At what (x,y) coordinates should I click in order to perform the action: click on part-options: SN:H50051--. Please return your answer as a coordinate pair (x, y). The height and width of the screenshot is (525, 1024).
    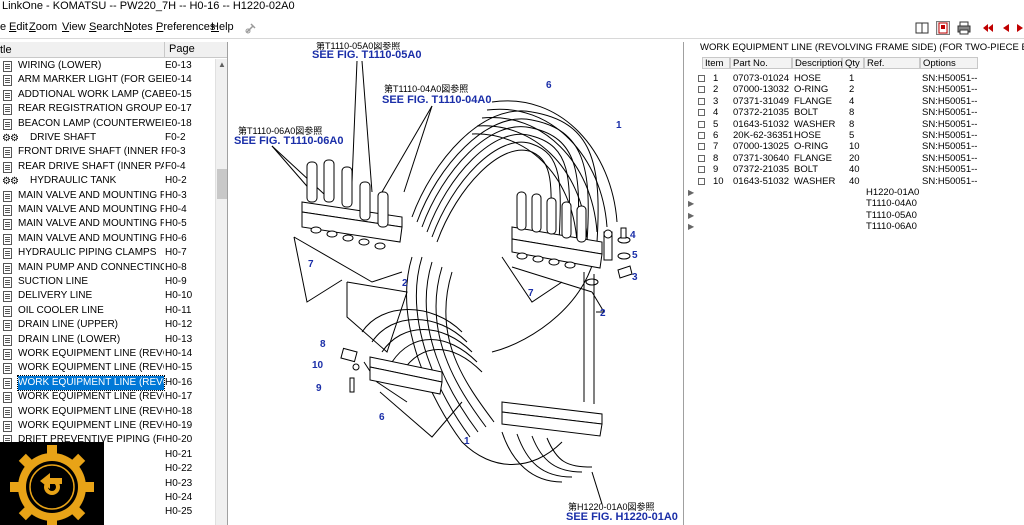
    Looking at the image, I should click on (950, 135).